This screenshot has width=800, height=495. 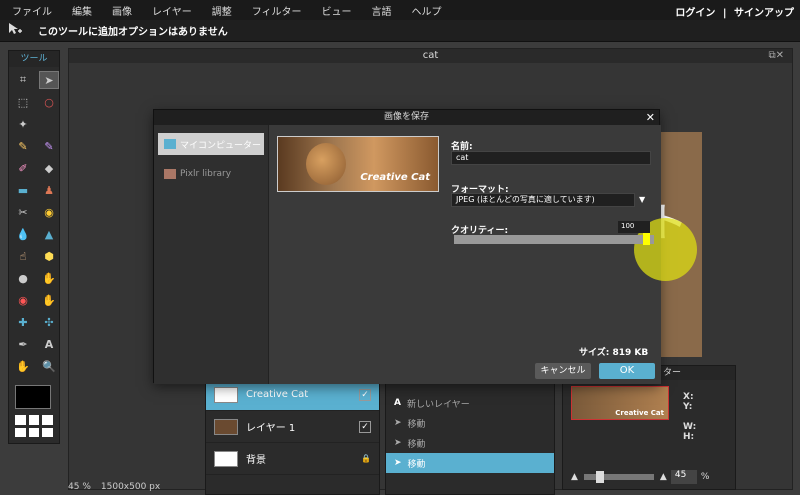 I want to click on picker-icon: ✒, so click(x=23, y=344).